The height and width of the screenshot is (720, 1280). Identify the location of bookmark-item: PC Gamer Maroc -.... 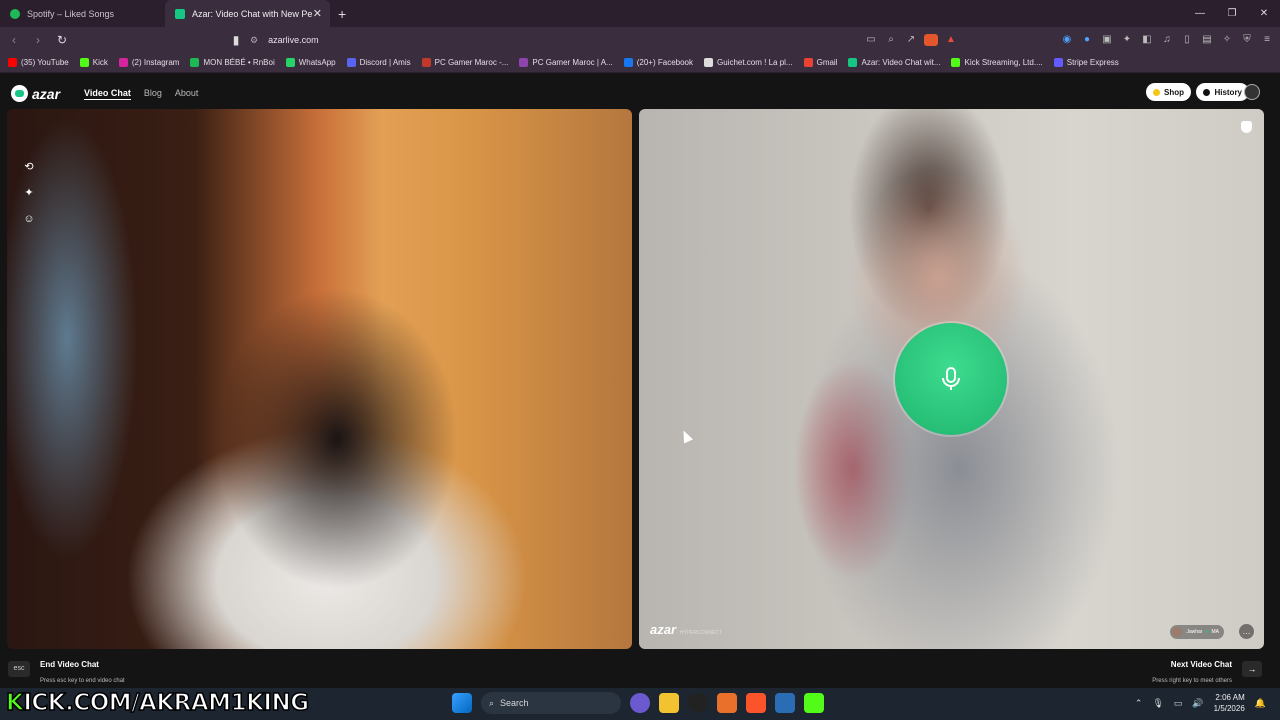
(464, 62).